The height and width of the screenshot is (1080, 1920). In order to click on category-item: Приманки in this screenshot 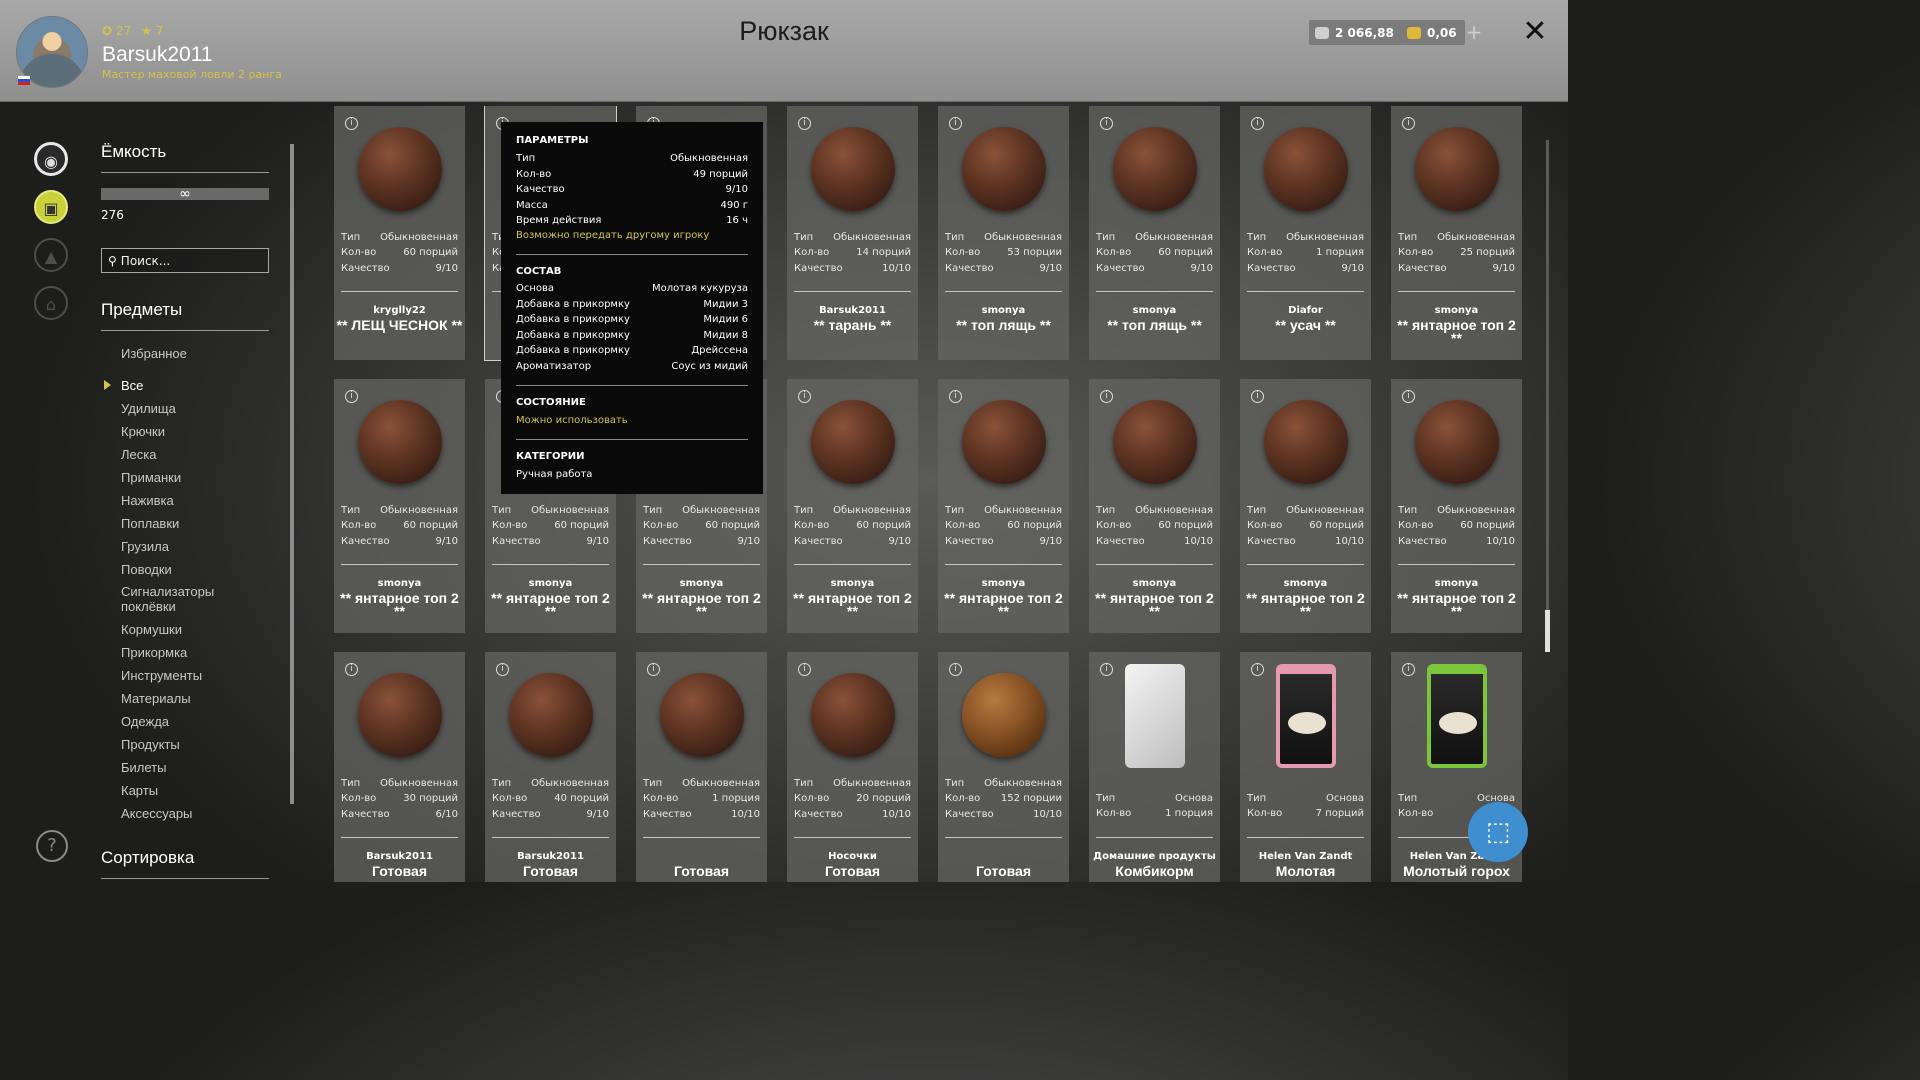, I will do `click(151, 477)`.